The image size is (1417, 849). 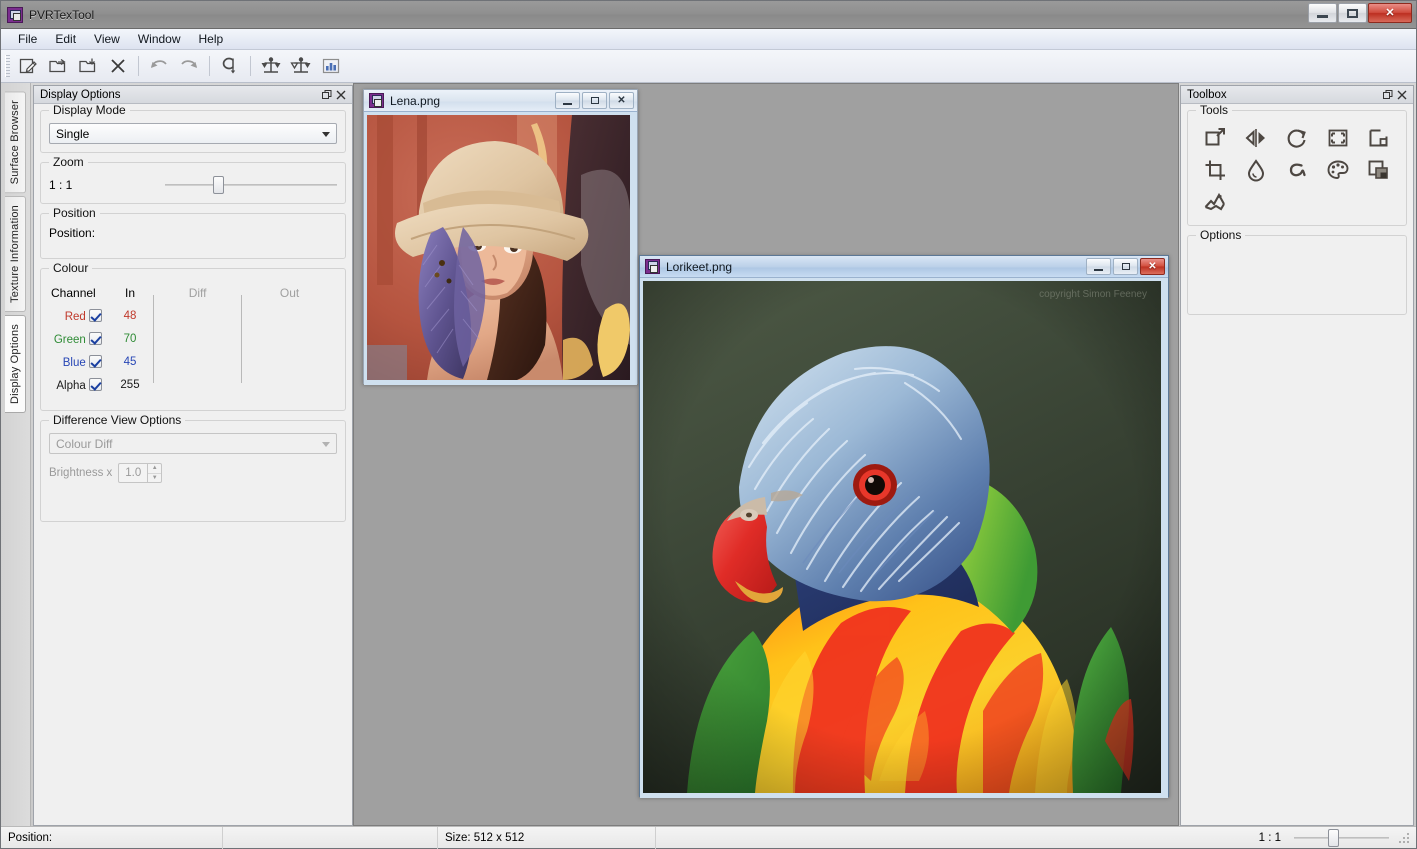 What do you see at coordinates (1406, 837) in the screenshot?
I see `resize-grip-icon` at bounding box center [1406, 837].